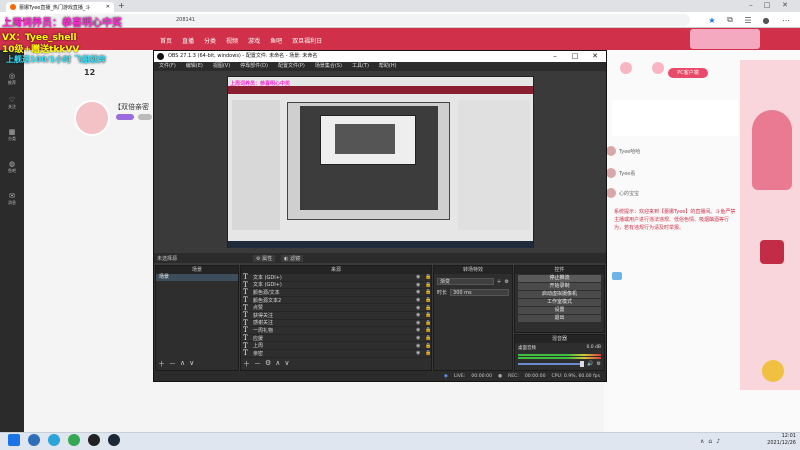 The image size is (800, 450). What do you see at coordinates (766, 20) in the screenshot?
I see `profile-icon: ●` at bounding box center [766, 20].